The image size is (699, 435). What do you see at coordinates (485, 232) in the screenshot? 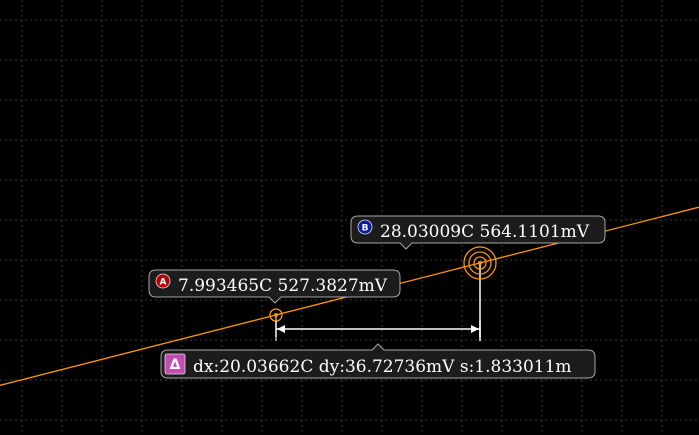
I see `cursor-b-readout: 28.03009C 564.1101mV` at bounding box center [485, 232].